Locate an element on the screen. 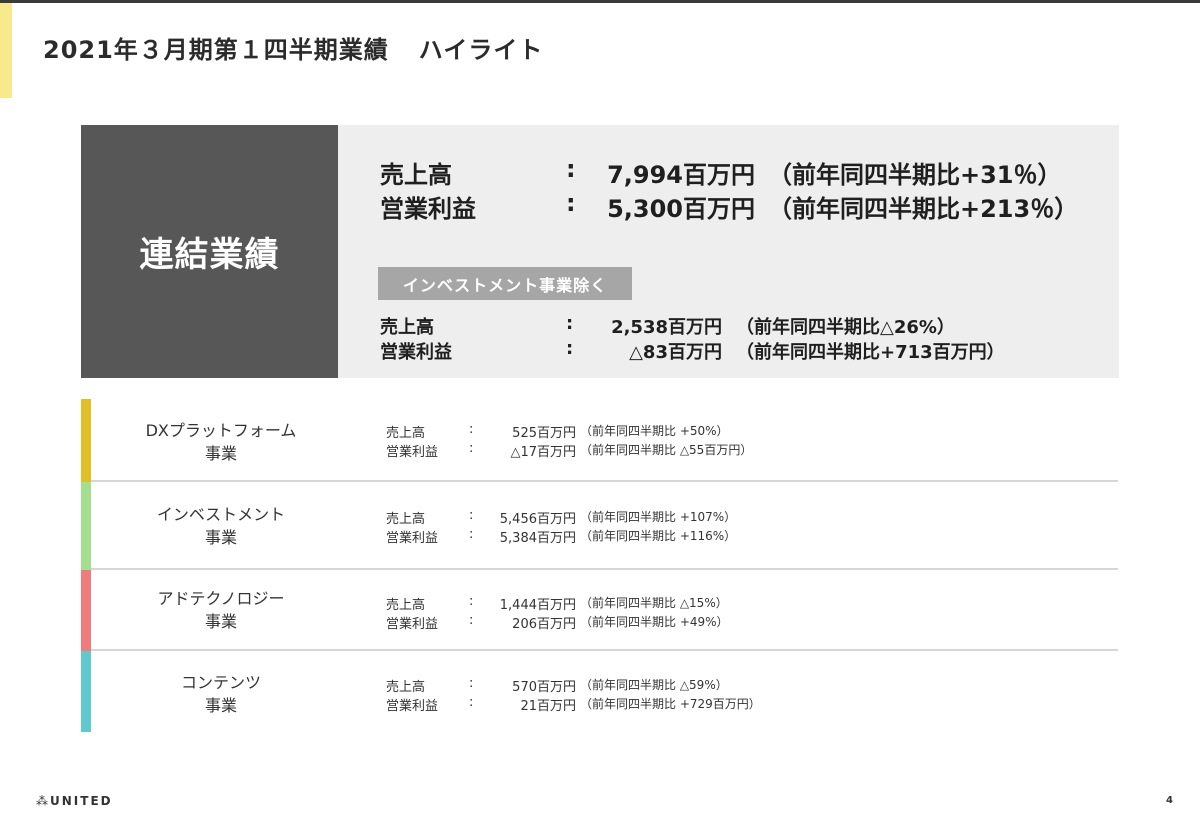 This screenshot has height=828, width=1200. excl-row-profit: 営業利益 : △83百万円 （前年同四半期比+713百万円） is located at coordinates (740, 350).